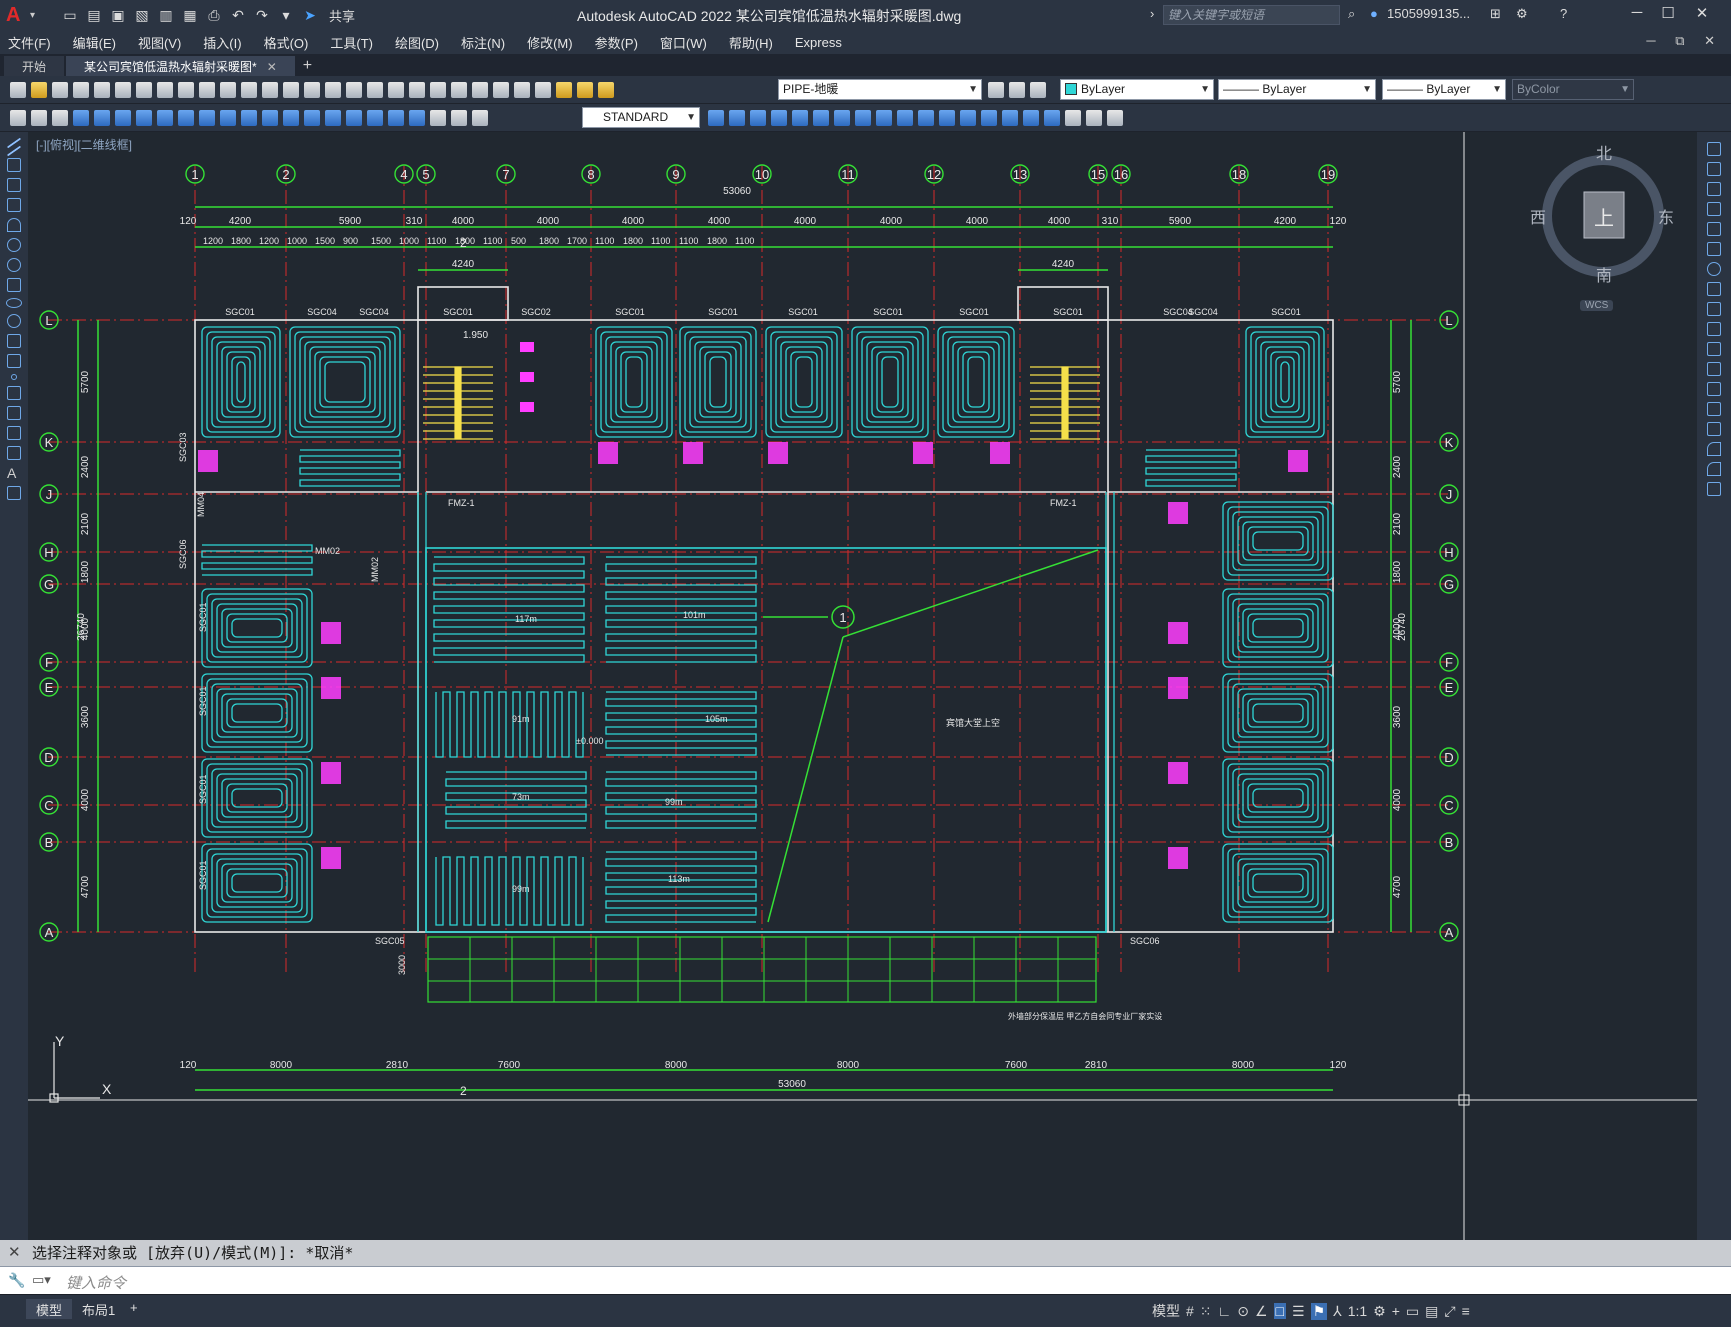 The image size is (1731, 1327). I want to click on ellipse-arc-icon, so click(14, 321).